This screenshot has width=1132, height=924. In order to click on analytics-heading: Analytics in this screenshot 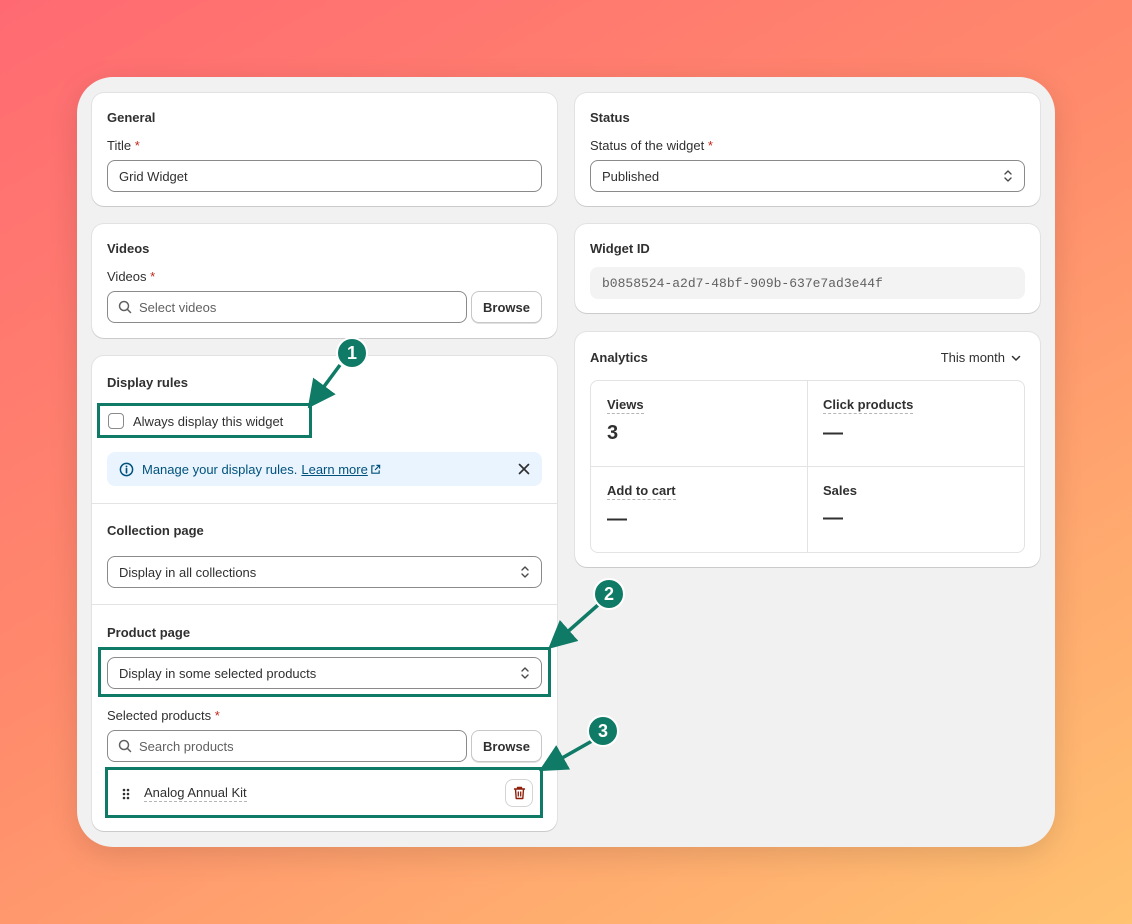, I will do `click(619, 357)`.